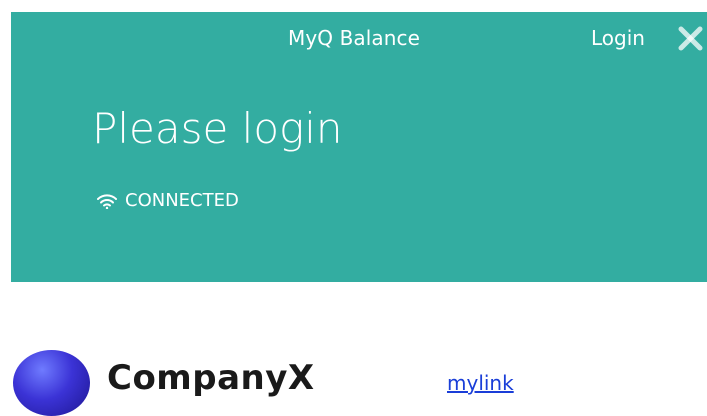  What do you see at coordinates (690, 38) in the screenshot?
I see `close-icon` at bounding box center [690, 38].